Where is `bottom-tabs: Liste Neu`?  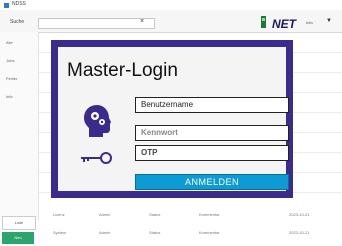 bottom-tabs: Liste Neu is located at coordinates (19, 229).